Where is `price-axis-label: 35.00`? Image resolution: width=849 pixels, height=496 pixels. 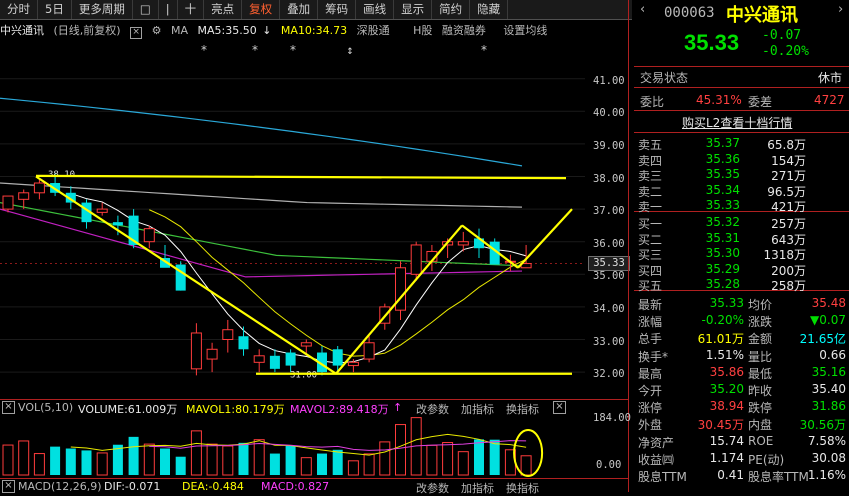 price-axis-label: 35.00 is located at coordinates (609, 276).